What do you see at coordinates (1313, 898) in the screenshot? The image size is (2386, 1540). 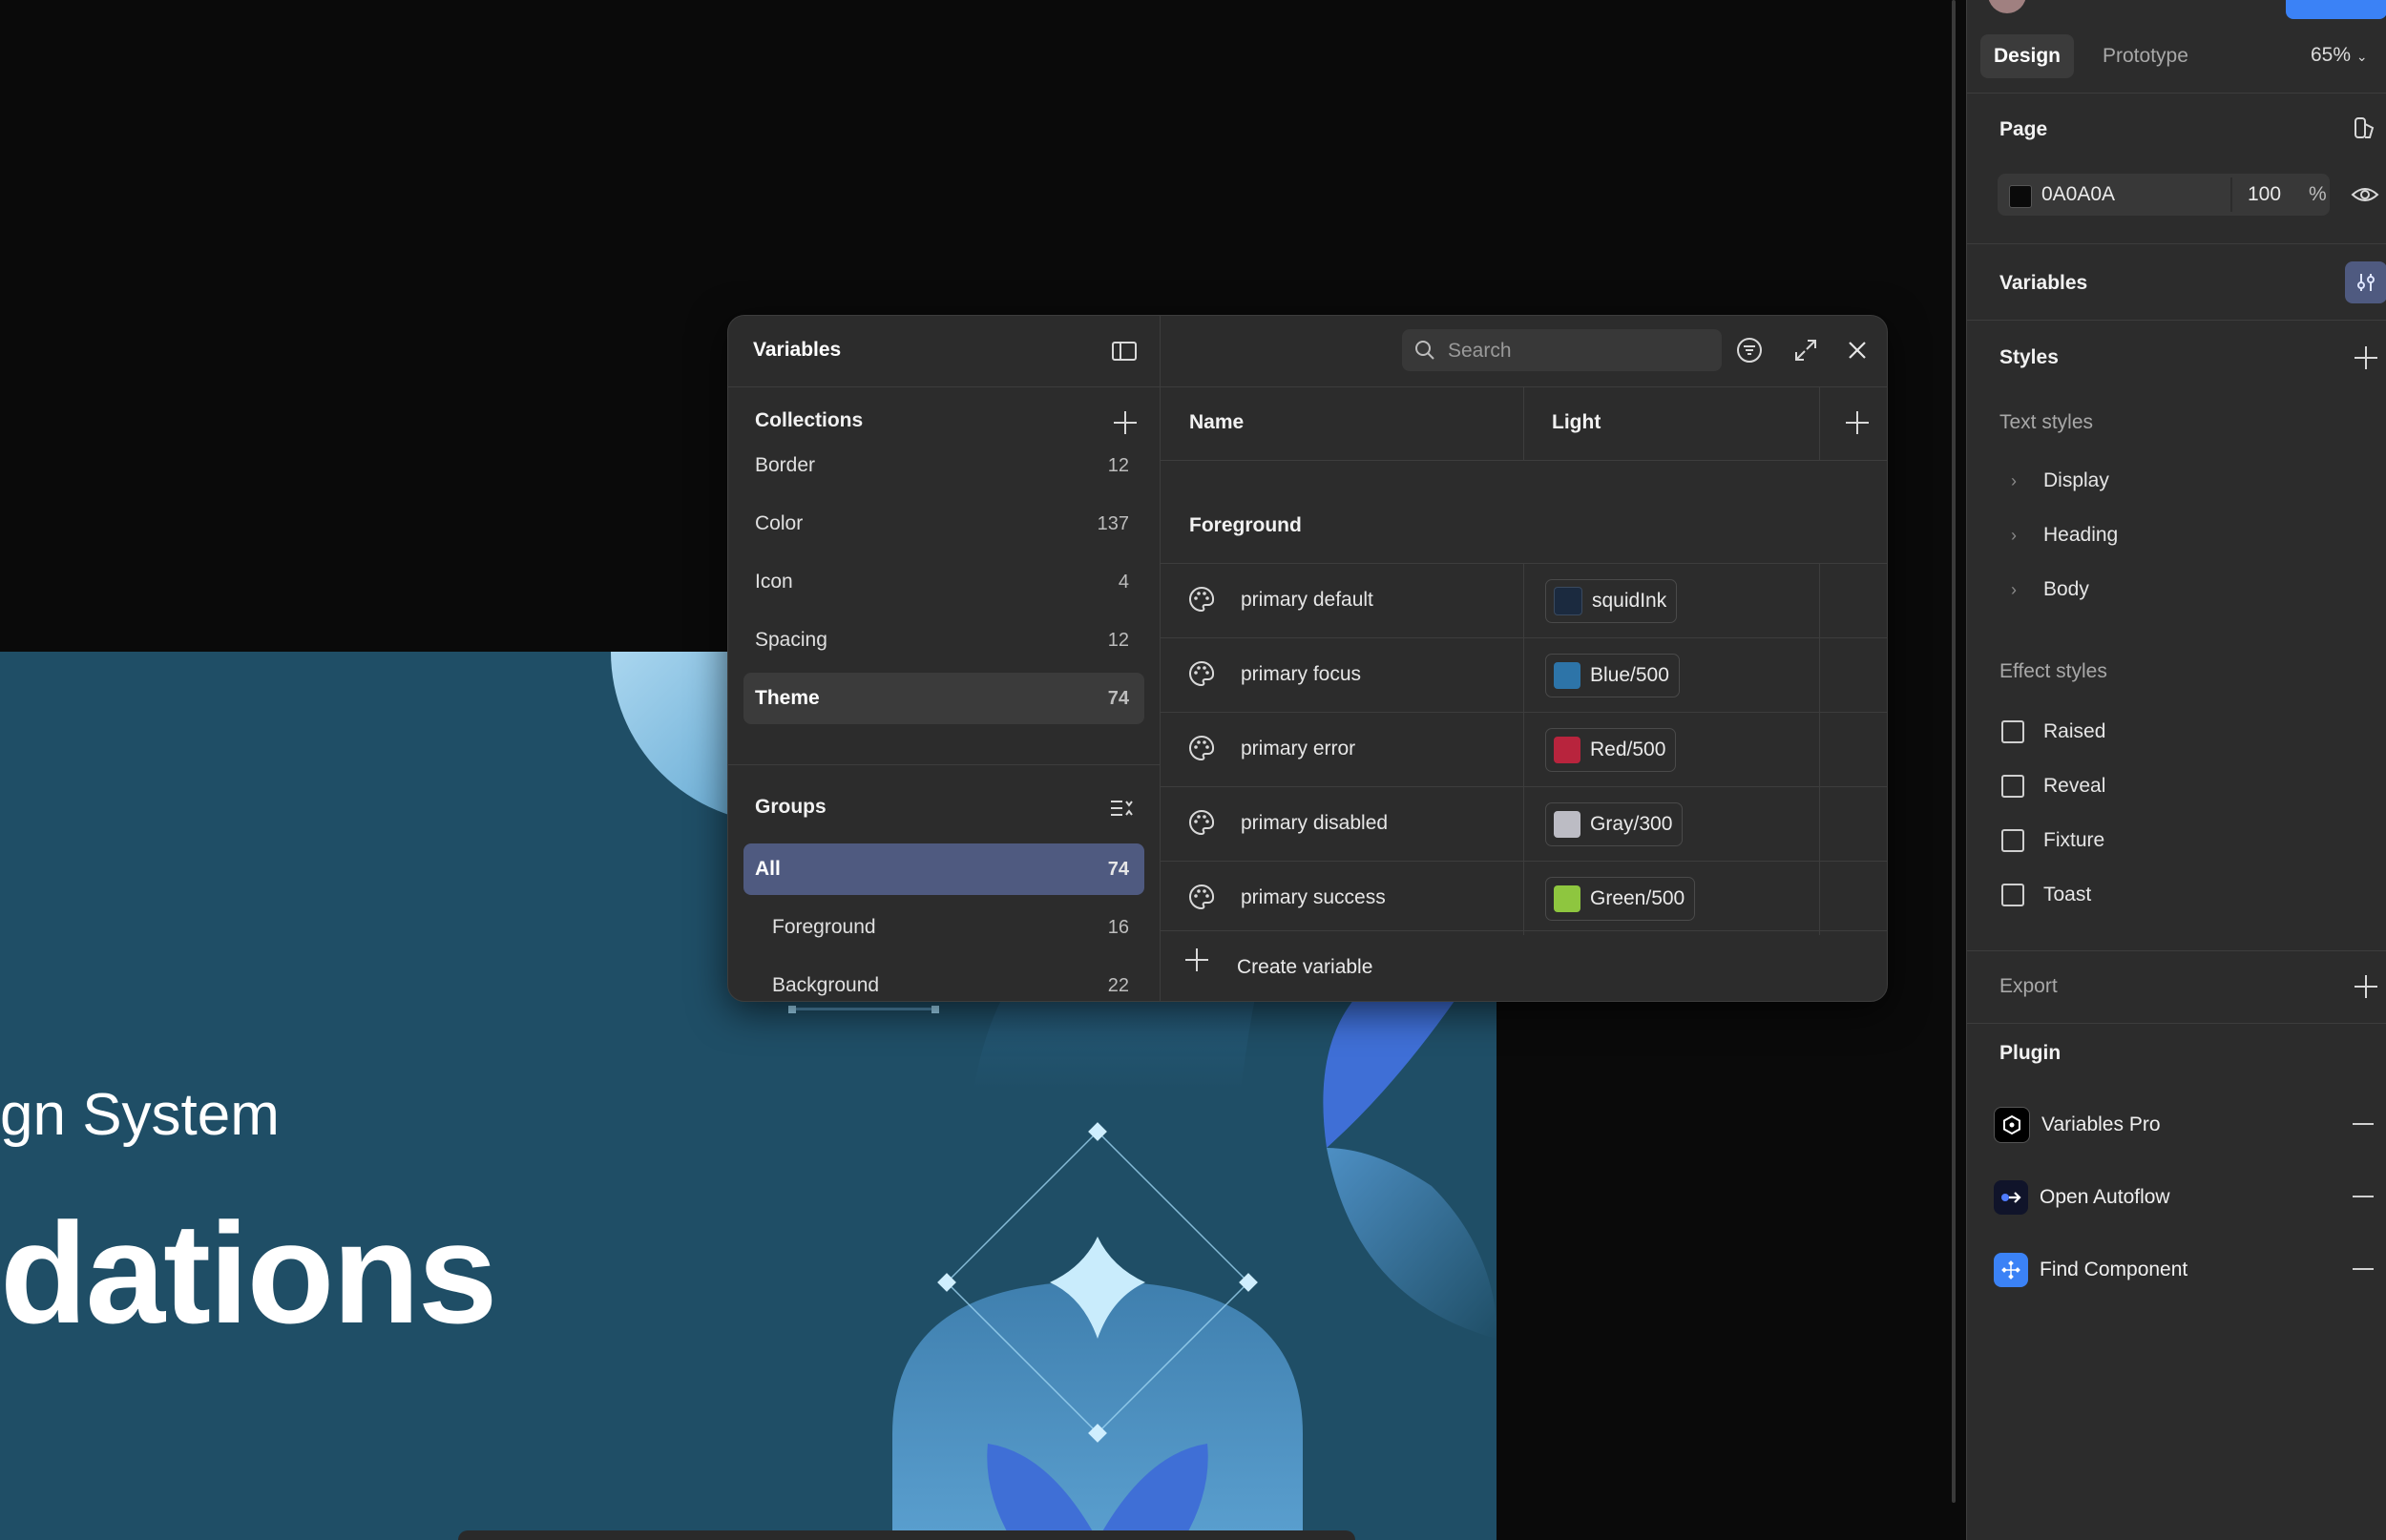 I see `variable-name: primary success` at bounding box center [1313, 898].